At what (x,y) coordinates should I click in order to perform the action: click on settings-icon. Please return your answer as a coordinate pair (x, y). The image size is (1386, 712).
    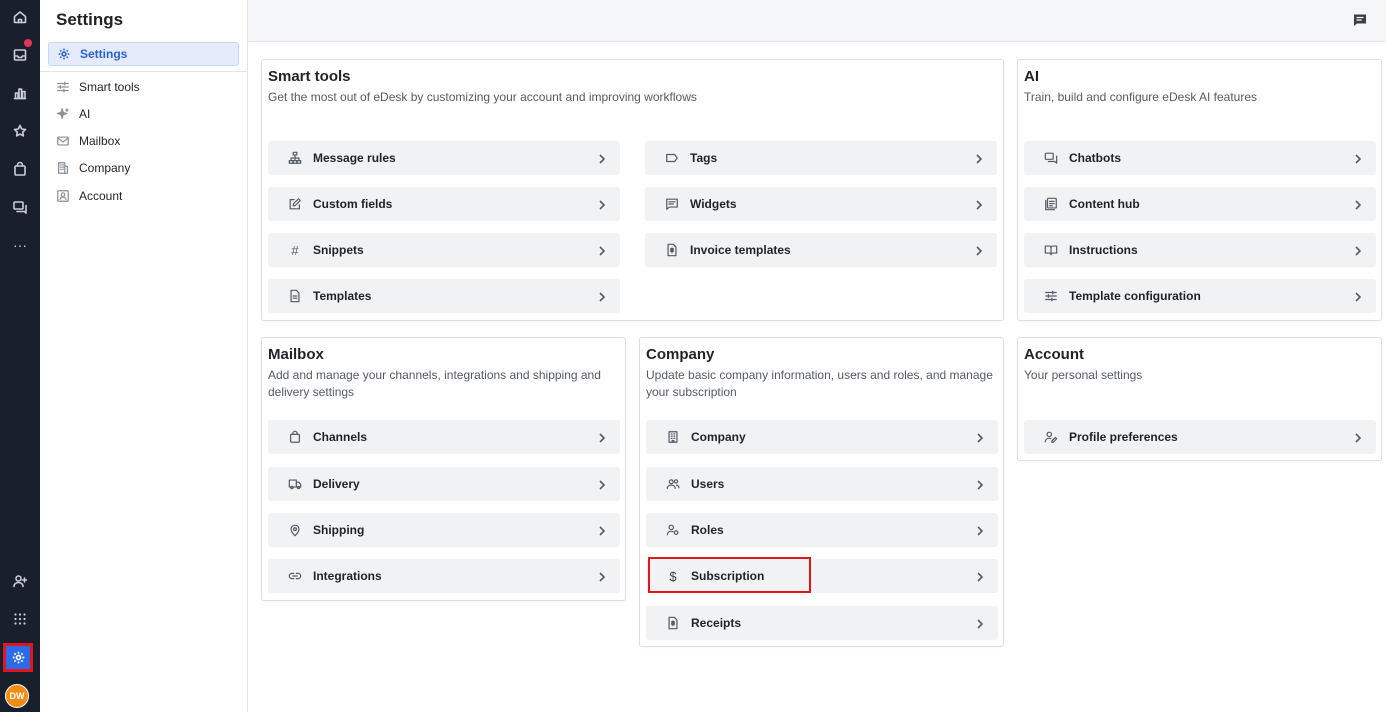
    Looking at the image, I should click on (18, 657).